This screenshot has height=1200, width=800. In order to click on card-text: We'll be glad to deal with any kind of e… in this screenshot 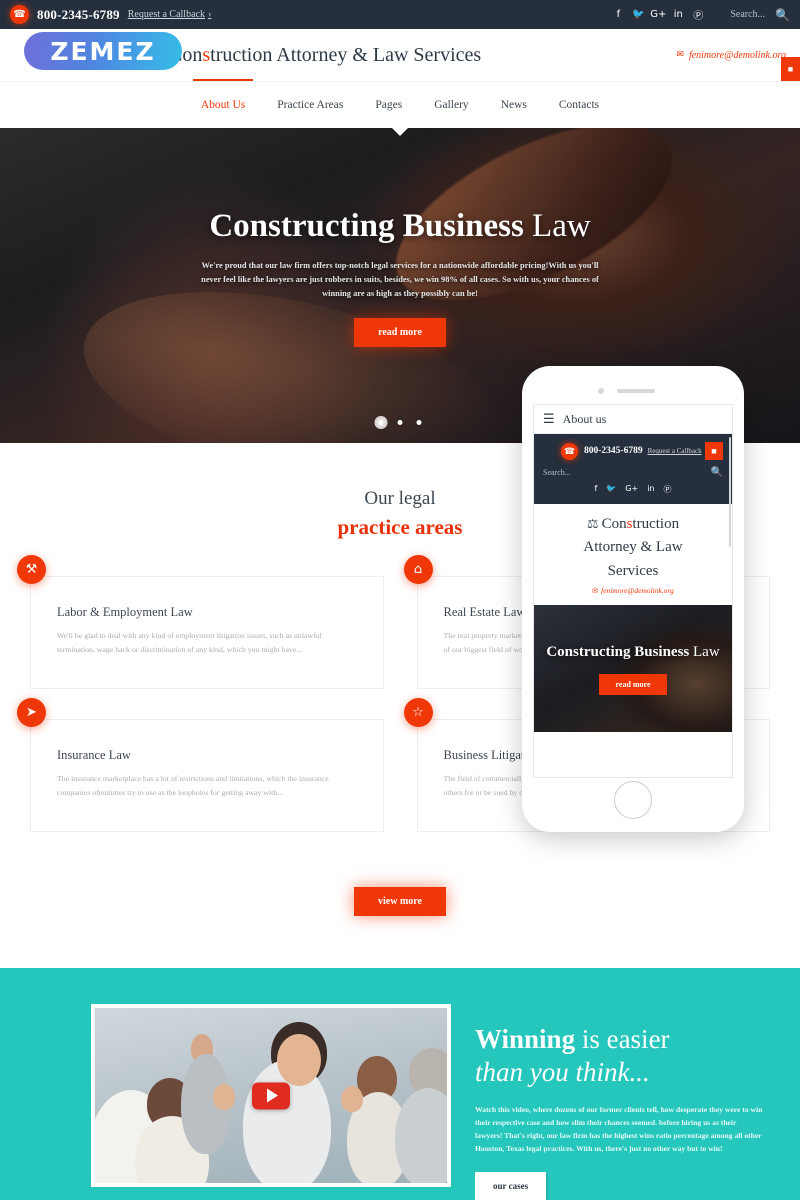, I will do `click(189, 642)`.